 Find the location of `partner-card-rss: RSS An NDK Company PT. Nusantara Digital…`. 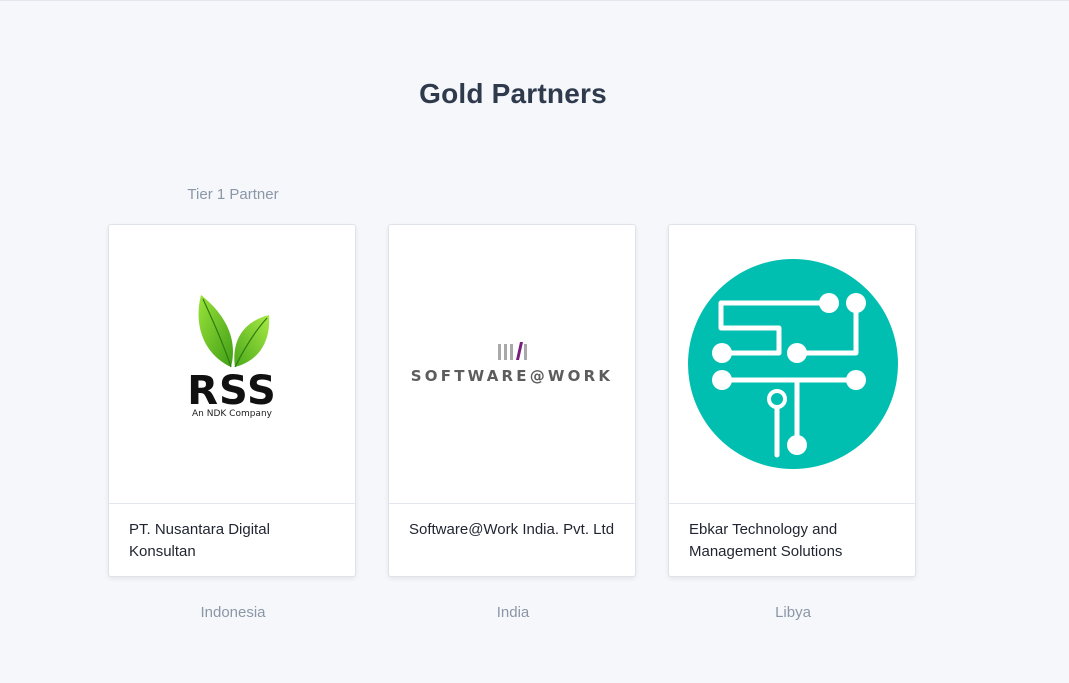

partner-card-rss: RSS An NDK Company PT. Nusantara Digital… is located at coordinates (232, 400).